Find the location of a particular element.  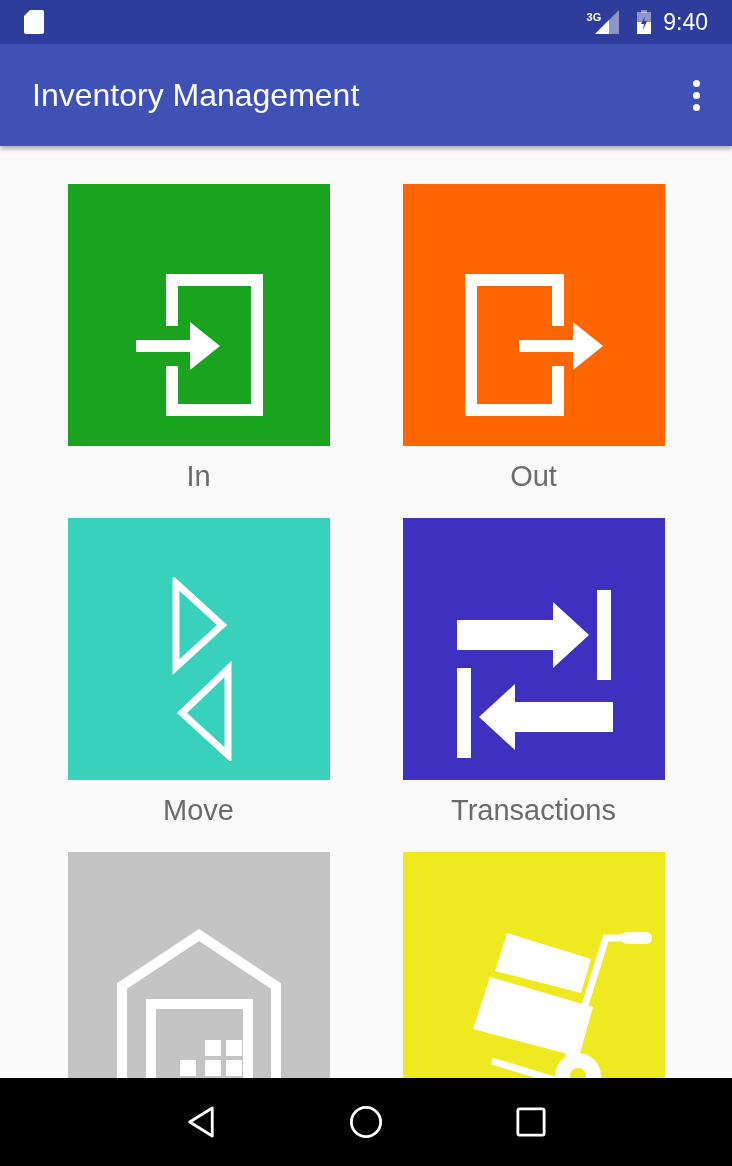

triangles-icon is located at coordinates (201, 669).